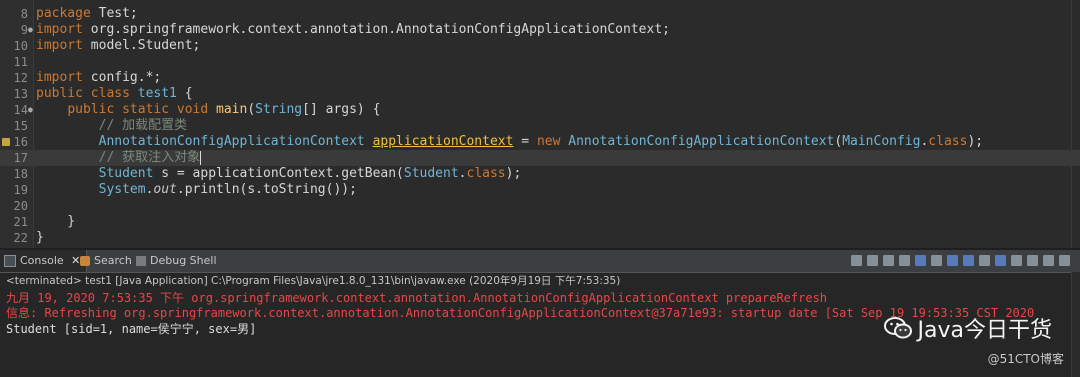 The height and width of the screenshot is (377, 1080). Describe the element at coordinates (540, 158) in the screenshot. I see `code-line: 17 // 获取注入对象` at that location.